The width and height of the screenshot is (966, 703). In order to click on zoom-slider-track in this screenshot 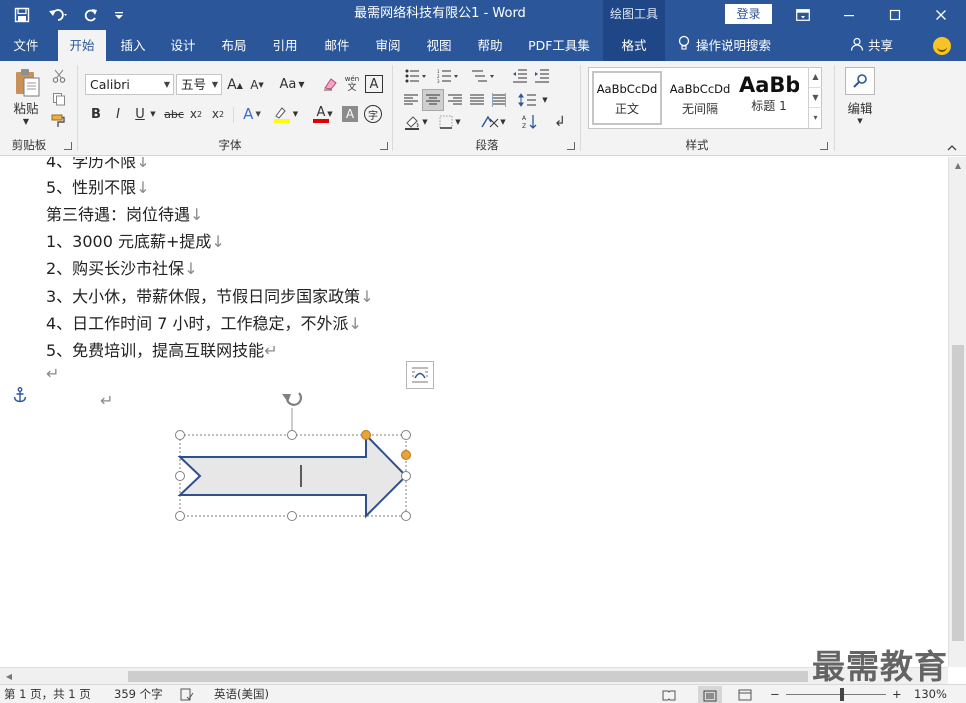, I will do `click(836, 694)`.